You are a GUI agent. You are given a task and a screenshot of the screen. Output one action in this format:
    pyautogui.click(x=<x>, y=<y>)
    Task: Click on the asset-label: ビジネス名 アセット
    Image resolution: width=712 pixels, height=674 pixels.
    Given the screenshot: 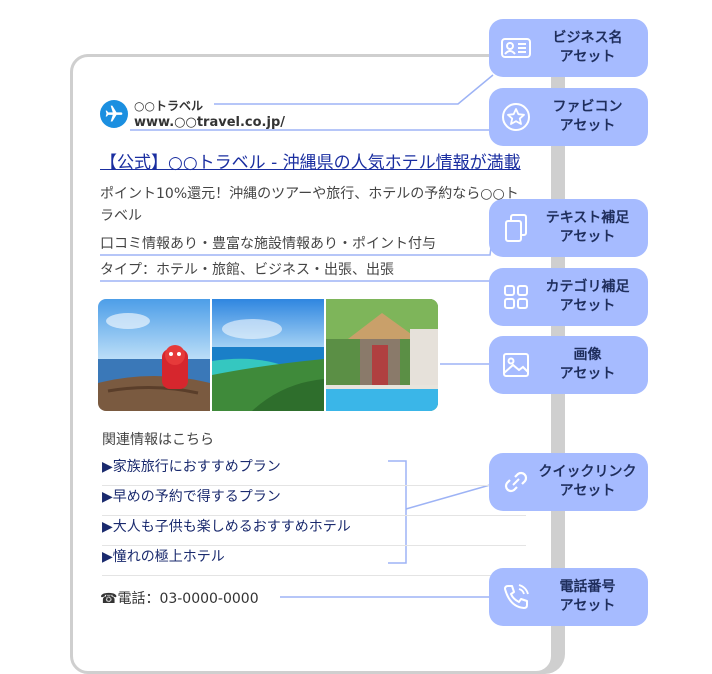 What is the action you would take?
    pyautogui.click(x=587, y=47)
    